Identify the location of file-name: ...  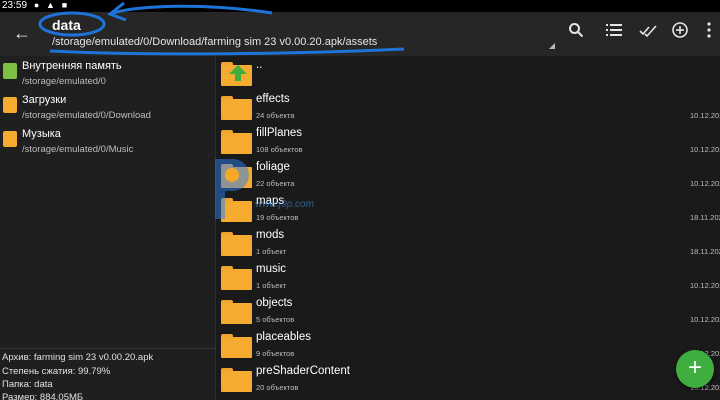
(259, 65).